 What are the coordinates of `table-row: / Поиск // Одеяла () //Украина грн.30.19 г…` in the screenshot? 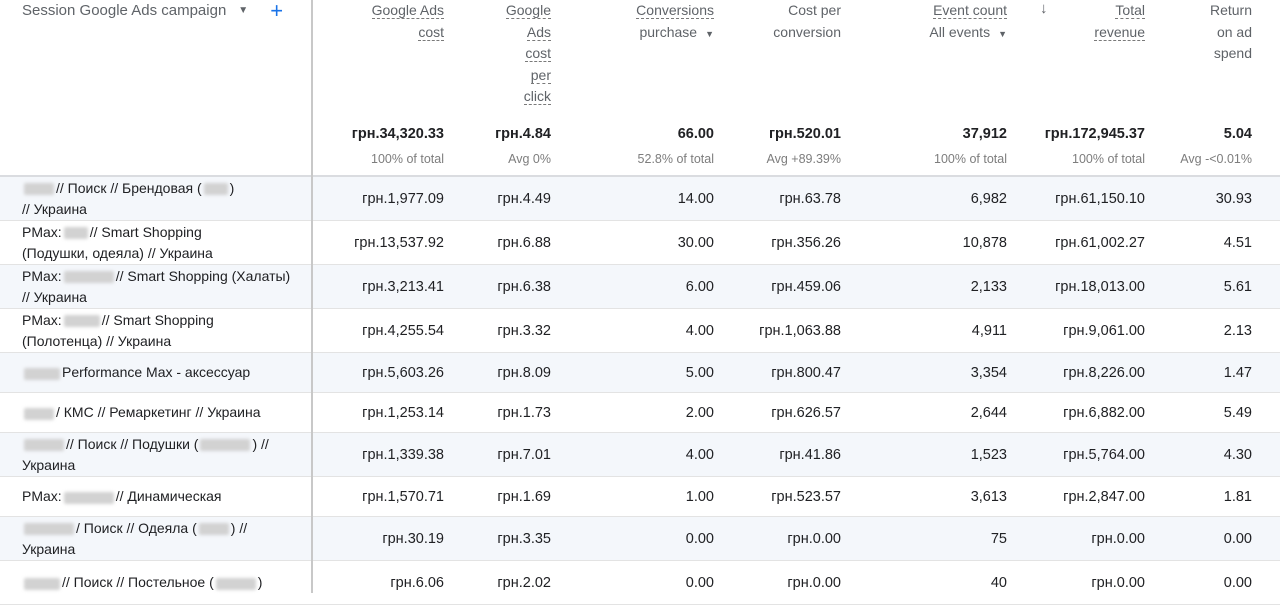 It's located at (640, 539).